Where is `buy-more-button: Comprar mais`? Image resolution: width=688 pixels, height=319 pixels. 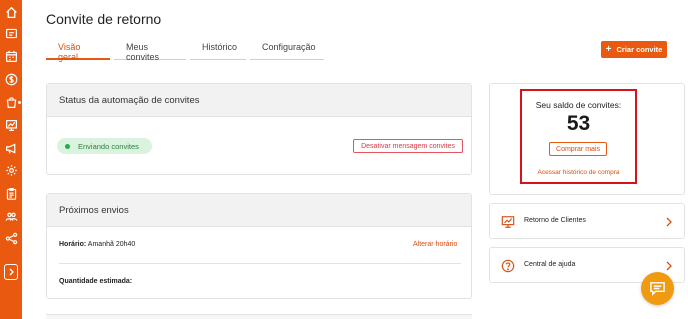 buy-more-button: Comprar mais is located at coordinates (578, 149).